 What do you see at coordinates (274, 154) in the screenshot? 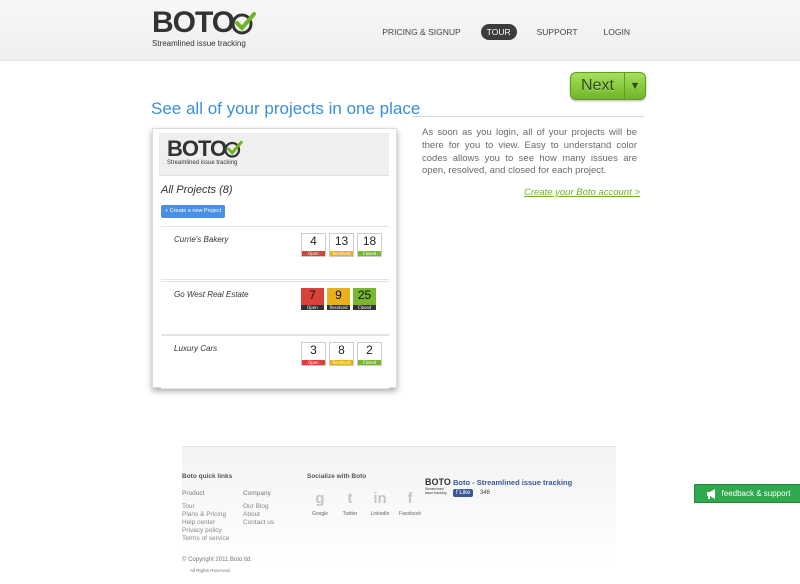
I see `preview-header: BOTO Streamlined issue tracking` at bounding box center [274, 154].